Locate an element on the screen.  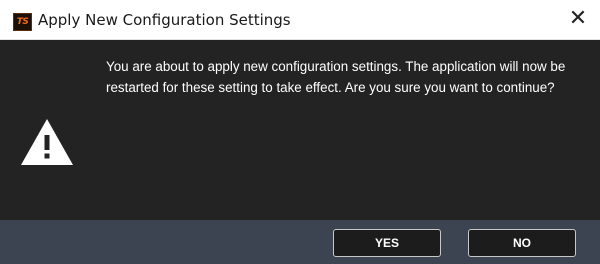
no-button: NO is located at coordinates (522, 243).